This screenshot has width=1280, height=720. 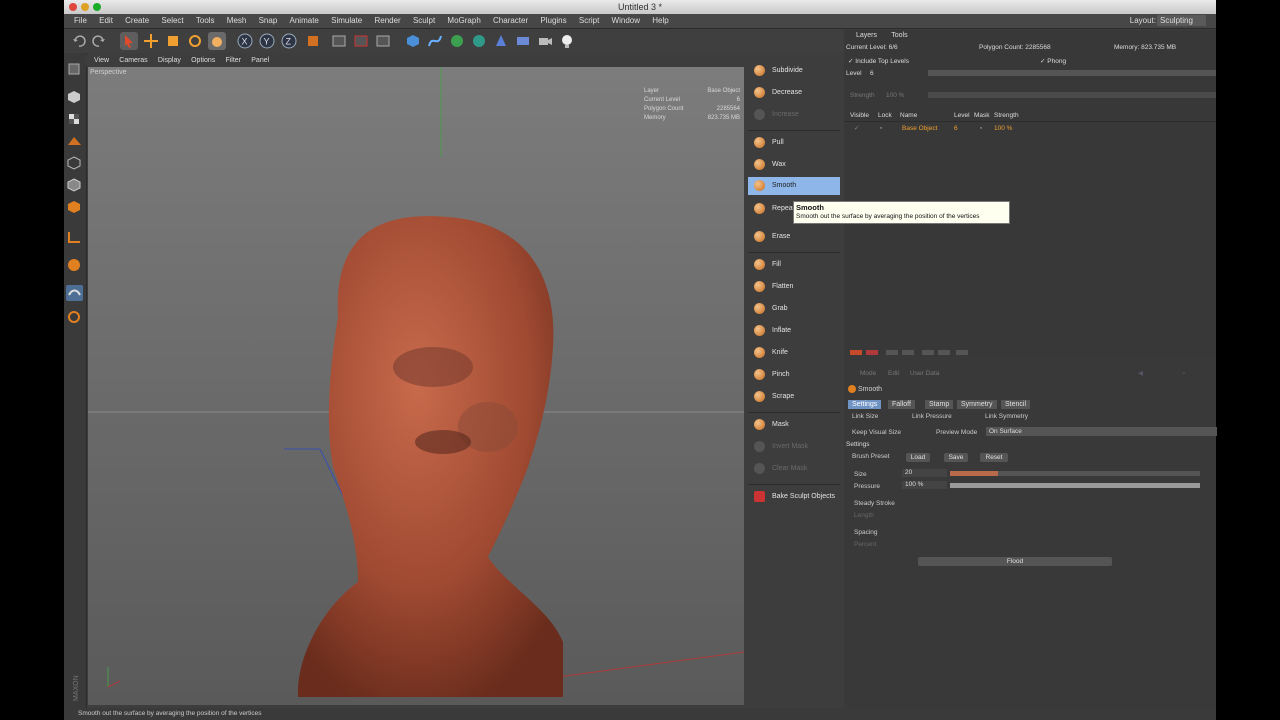 I want to click on layer-row: ✓ ▪ Base Object 6 ▪ 100 %, so click(x=1030, y=128).